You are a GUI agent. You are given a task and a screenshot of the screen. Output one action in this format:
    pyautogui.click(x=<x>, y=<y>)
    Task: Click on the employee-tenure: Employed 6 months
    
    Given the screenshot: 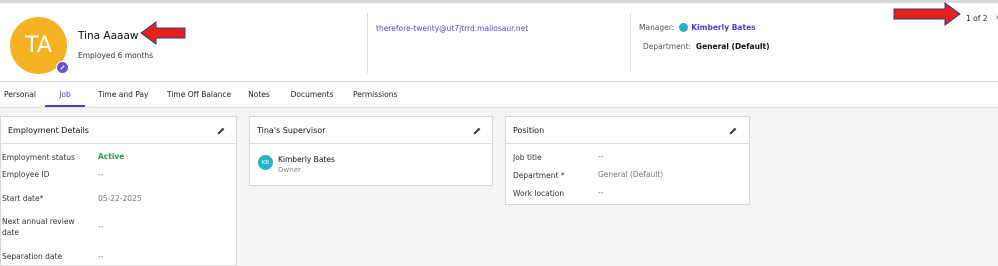 What is the action you would take?
    pyautogui.click(x=116, y=55)
    